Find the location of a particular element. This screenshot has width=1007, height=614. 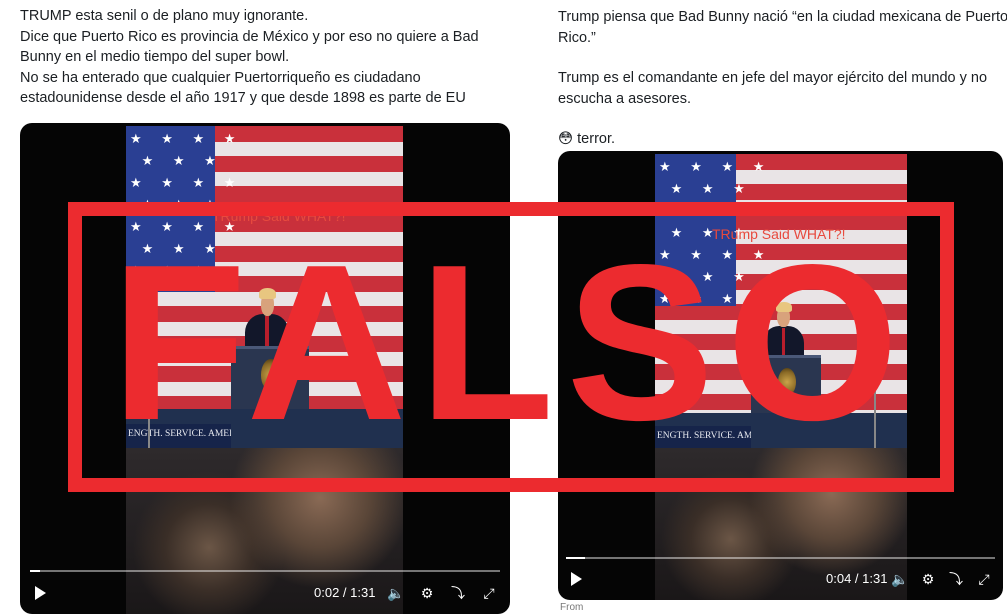

video-time: 0:02 / 1:31 is located at coordinates (345, 592).